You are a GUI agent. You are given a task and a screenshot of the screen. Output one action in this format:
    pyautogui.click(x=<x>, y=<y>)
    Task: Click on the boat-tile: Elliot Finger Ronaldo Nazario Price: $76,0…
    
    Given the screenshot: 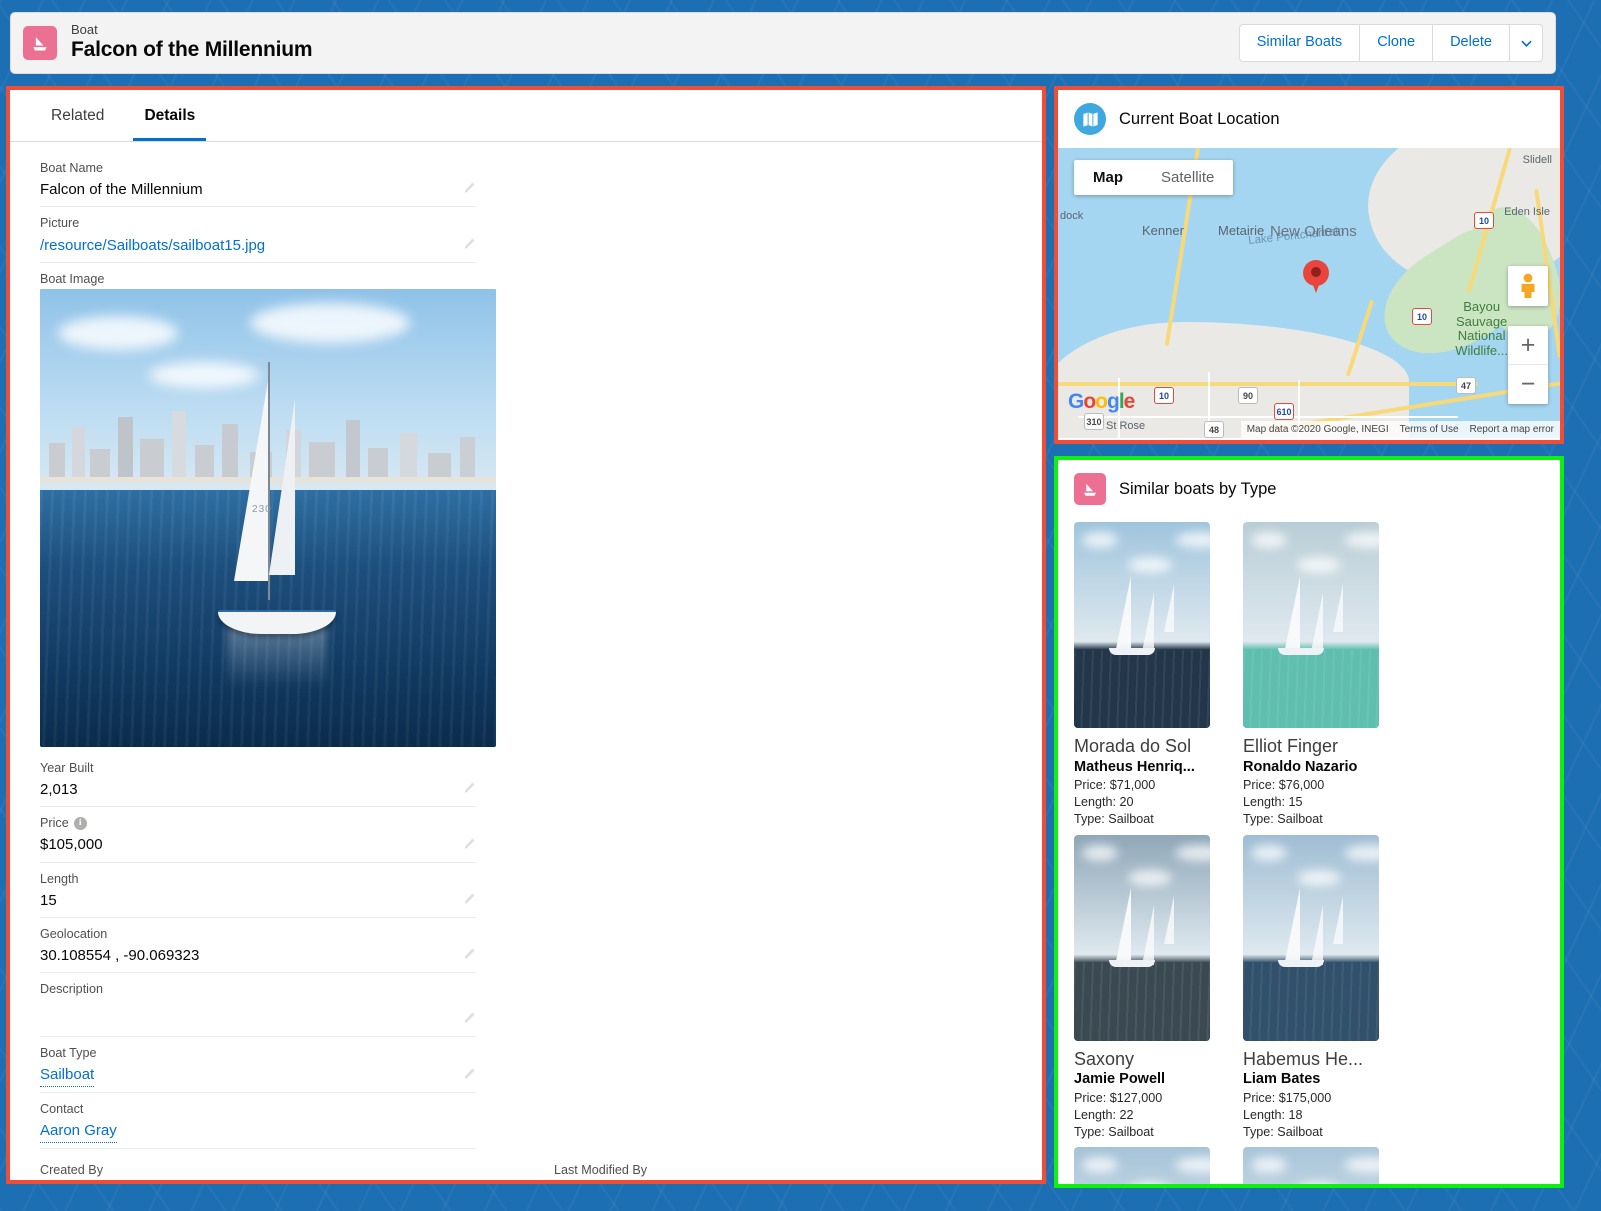 What is the action you would take?
    pyautogui.click(x=1311, y=675)
    